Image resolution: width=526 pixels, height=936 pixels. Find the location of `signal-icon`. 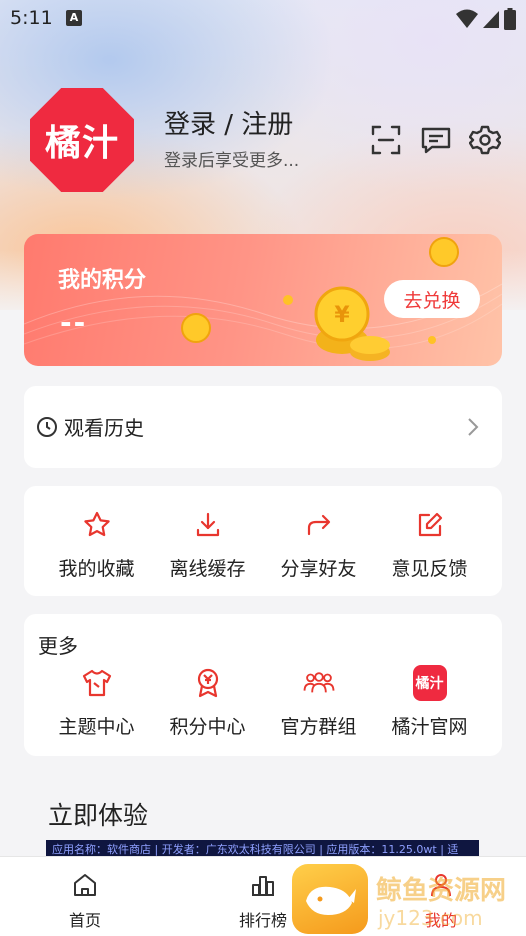

signal-icon is located at coordinates (491, 19).